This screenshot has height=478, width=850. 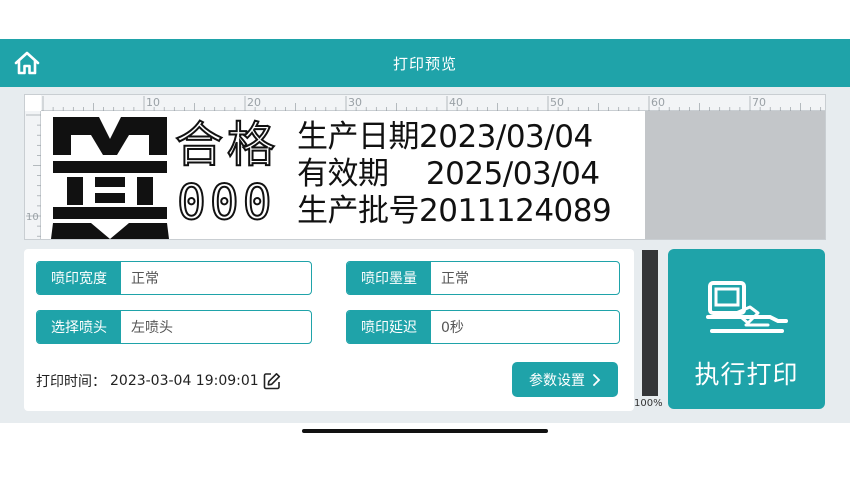 I want to click on dot-chars-row2: 000, so click(x=226, y=203).